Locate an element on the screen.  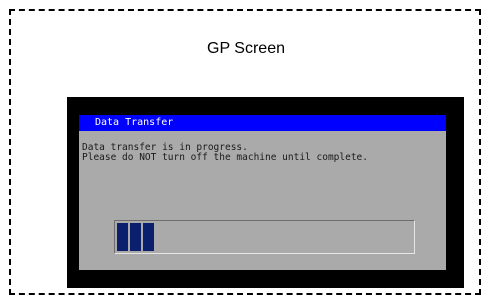
progress-fill is located at coordinates (135, 237).